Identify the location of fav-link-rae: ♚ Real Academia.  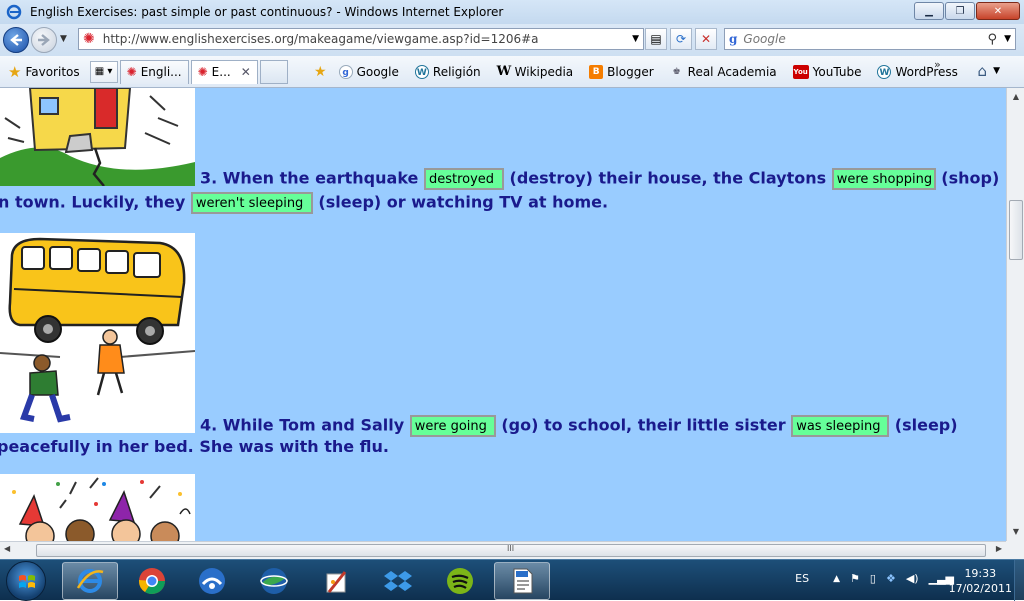
(723, 72).